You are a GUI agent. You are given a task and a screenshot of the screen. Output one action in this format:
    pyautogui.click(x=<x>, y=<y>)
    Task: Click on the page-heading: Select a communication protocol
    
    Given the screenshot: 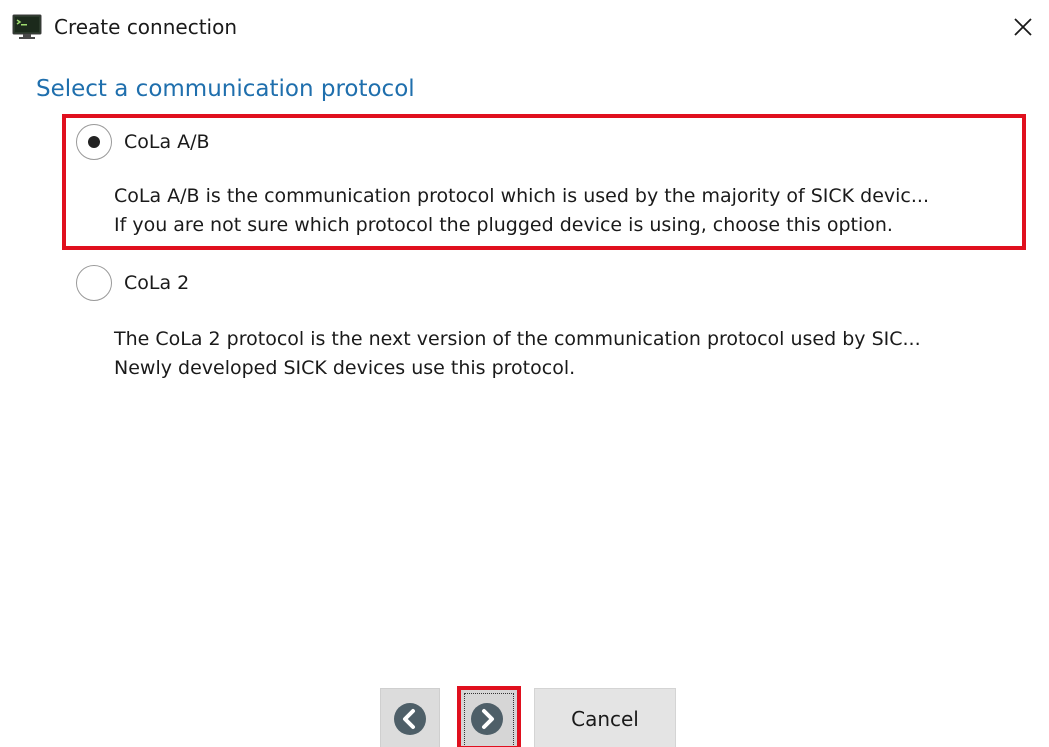 What is the action you would take?
    pyautogui.click(x=225, y=89)
    